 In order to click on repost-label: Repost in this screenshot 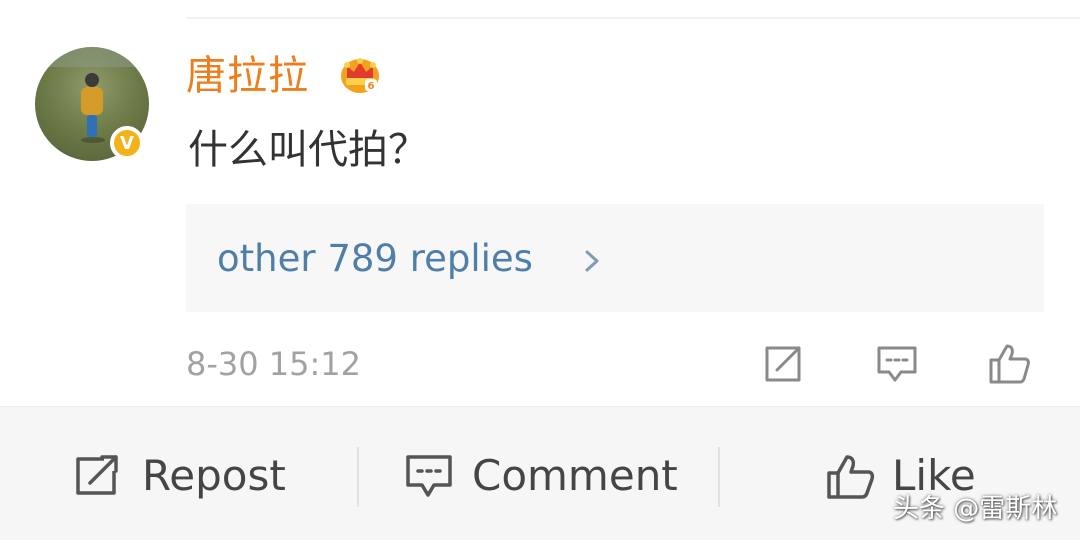, I will do `click(214, 475)`.